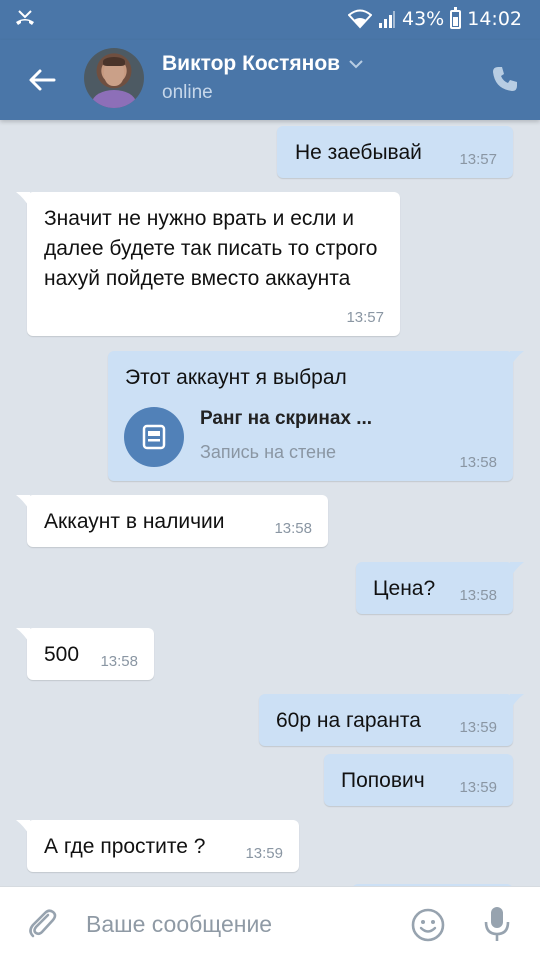  I want to click on message-bubble-in: А где простите ? 13:59, so click(157, 846).